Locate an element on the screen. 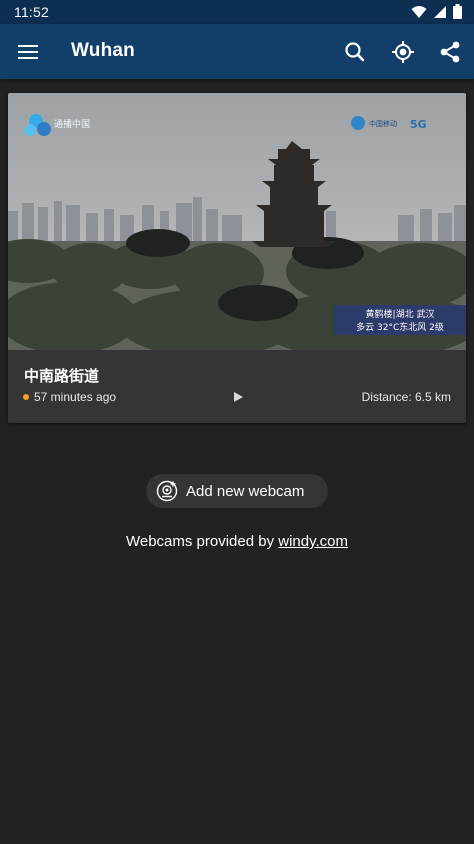  webcam-updated: 57 minutes ago is located at coordinates (69, 397).